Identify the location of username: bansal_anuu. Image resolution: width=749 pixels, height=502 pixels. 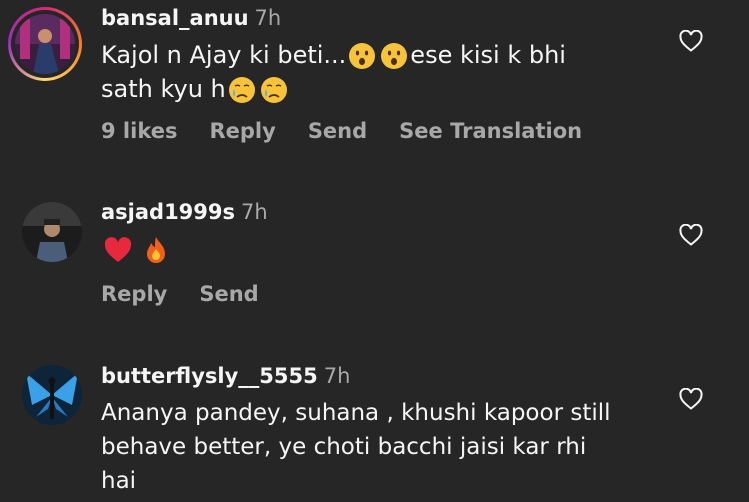
(175, 18).